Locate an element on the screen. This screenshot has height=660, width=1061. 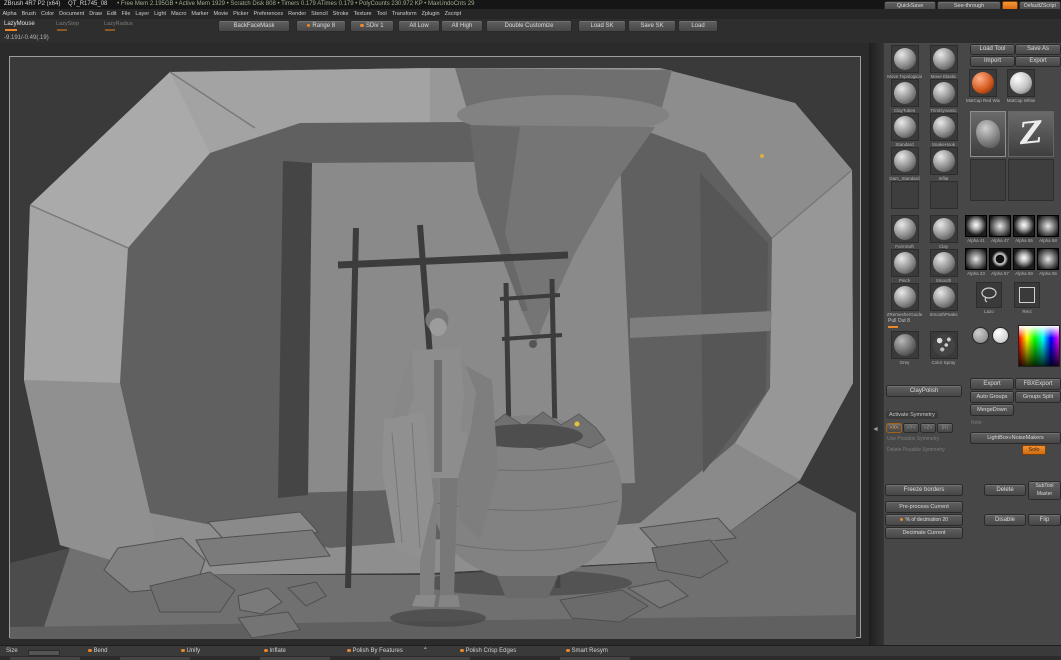
menu-picker: Picker is located at coordinates (241, 14).